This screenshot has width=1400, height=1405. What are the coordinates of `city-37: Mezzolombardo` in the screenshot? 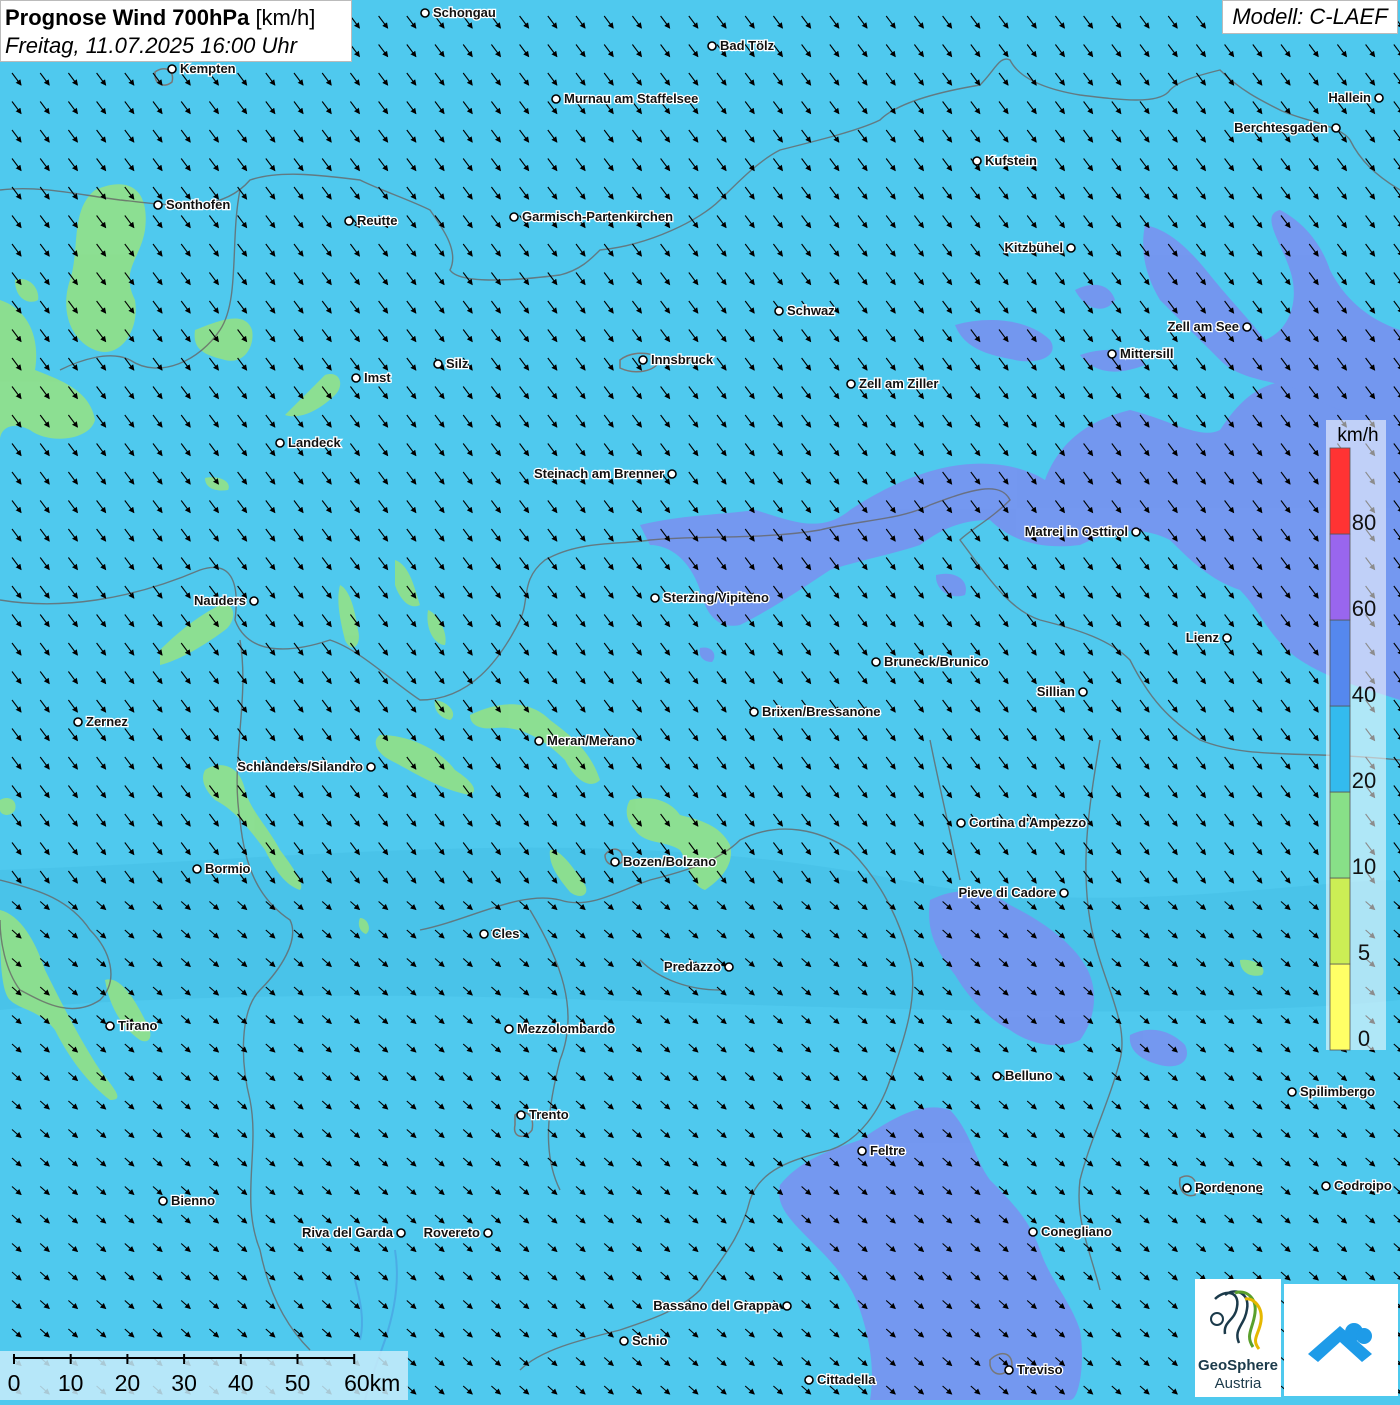 It's located at (560, 1028).